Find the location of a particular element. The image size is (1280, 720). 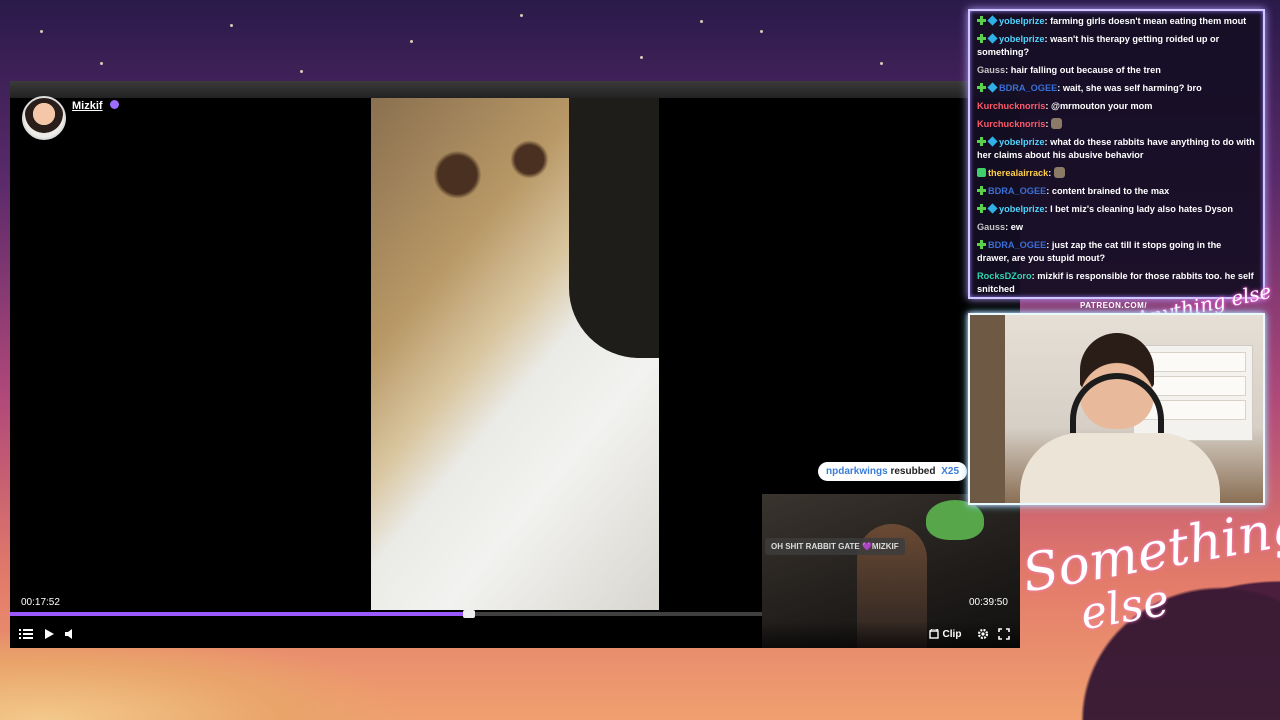

clip-button: Clip is located at coordinates (945, 634).